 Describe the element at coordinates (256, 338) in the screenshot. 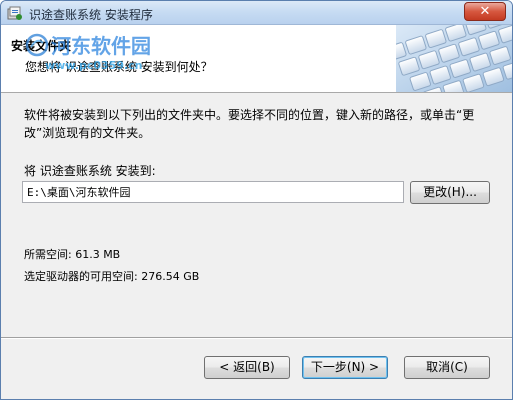

I see `footer-divider` at that location.